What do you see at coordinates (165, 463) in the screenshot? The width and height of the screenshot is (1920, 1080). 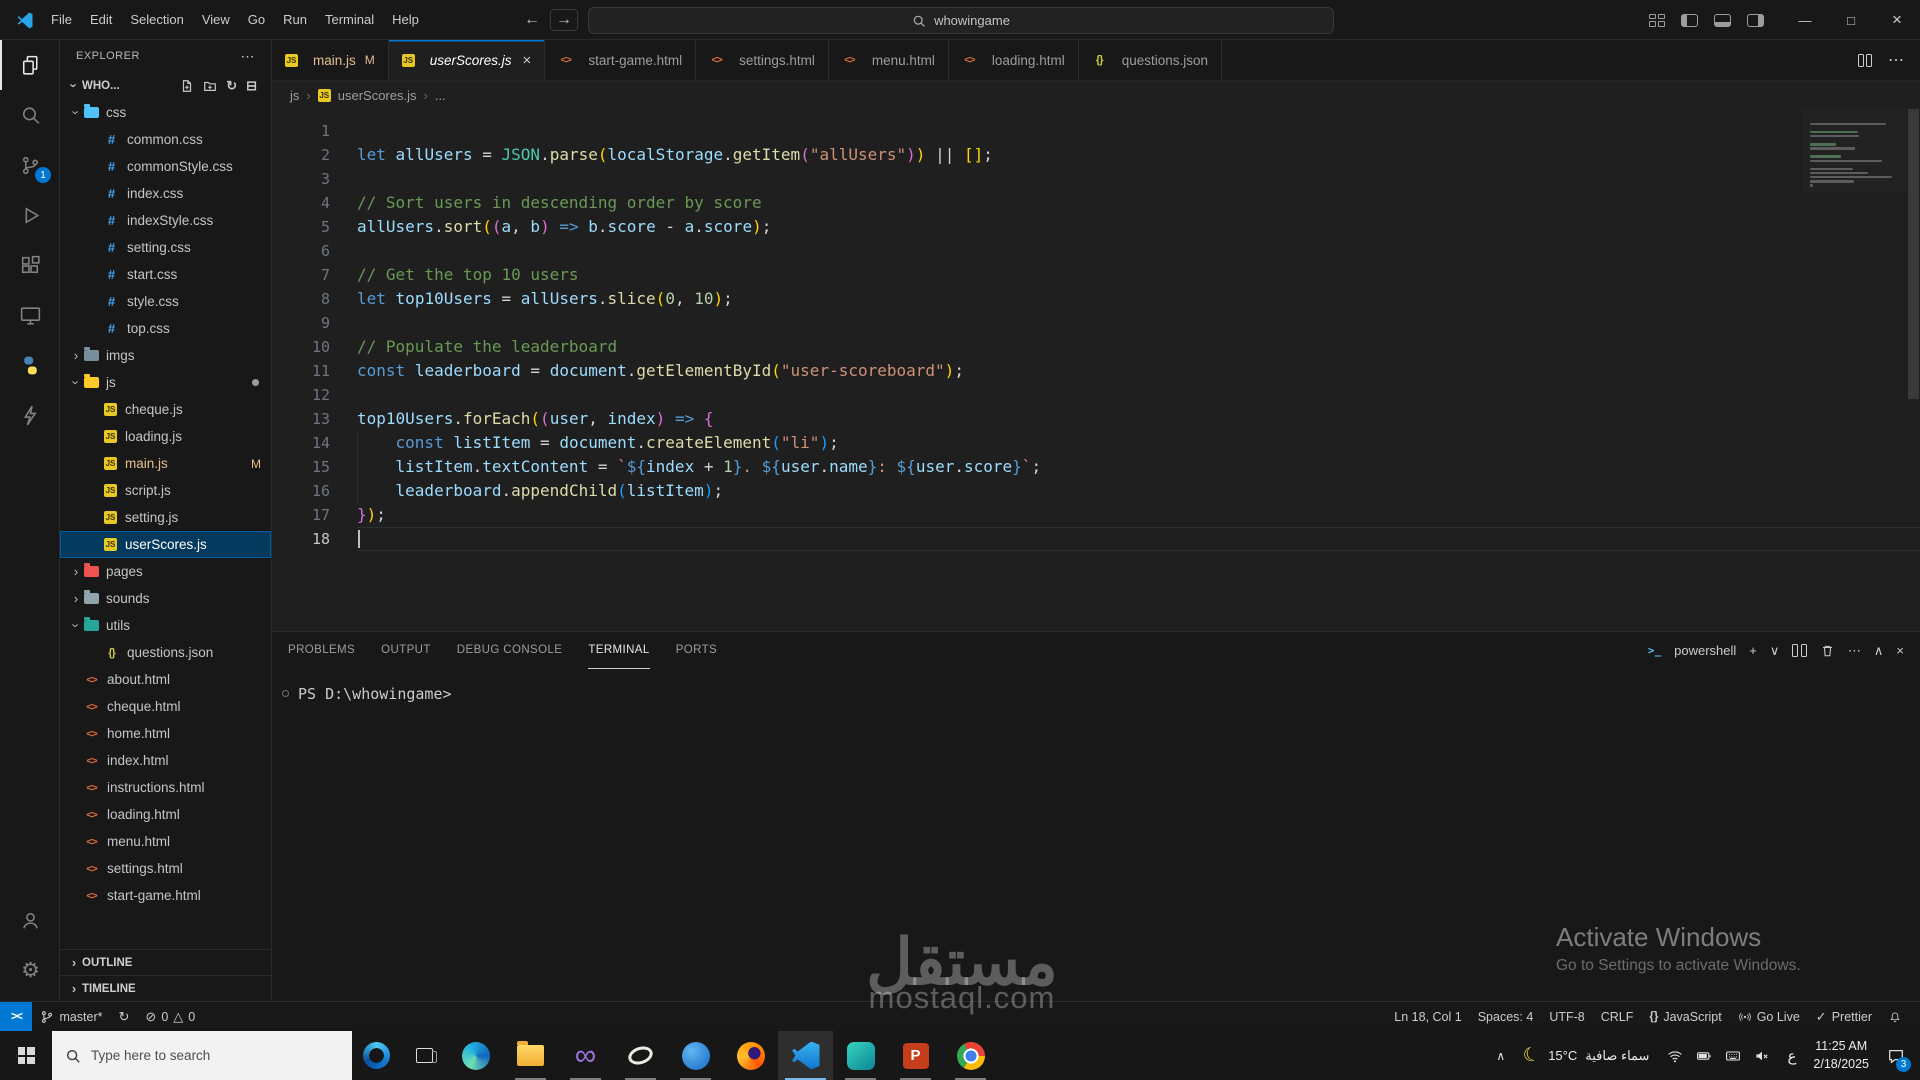 I see `tree-file-main.js: JS main.js M` at bounding box center [165, 463].